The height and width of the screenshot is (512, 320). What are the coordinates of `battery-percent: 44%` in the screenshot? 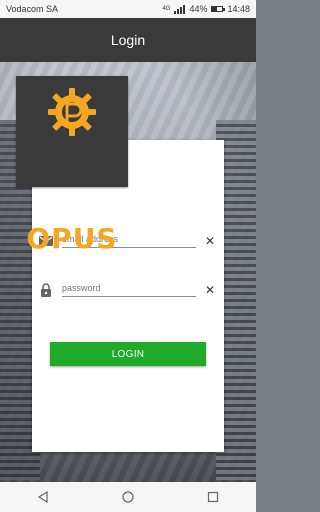 It's located at (198, 9).